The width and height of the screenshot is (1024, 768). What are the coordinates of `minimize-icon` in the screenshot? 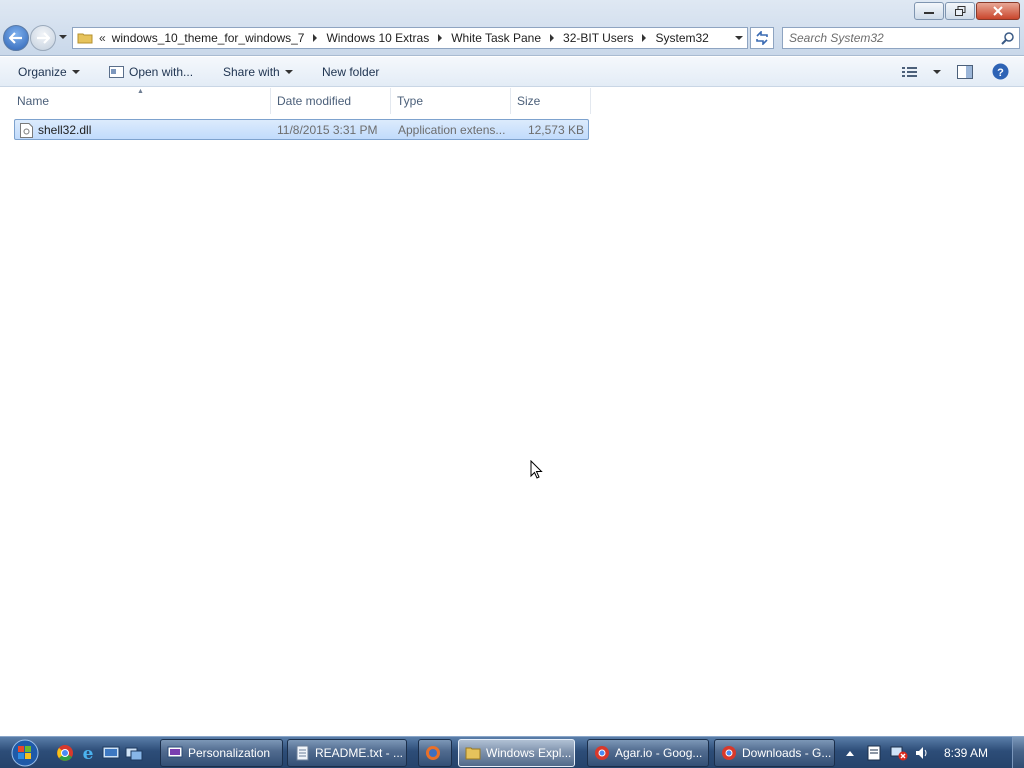 It's located at (929, 13).